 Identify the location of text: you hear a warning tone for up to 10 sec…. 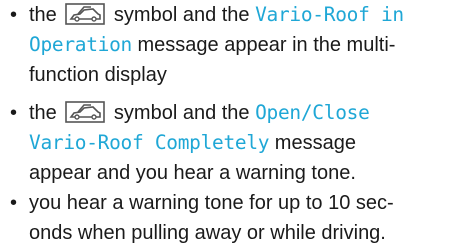
(211, 203).